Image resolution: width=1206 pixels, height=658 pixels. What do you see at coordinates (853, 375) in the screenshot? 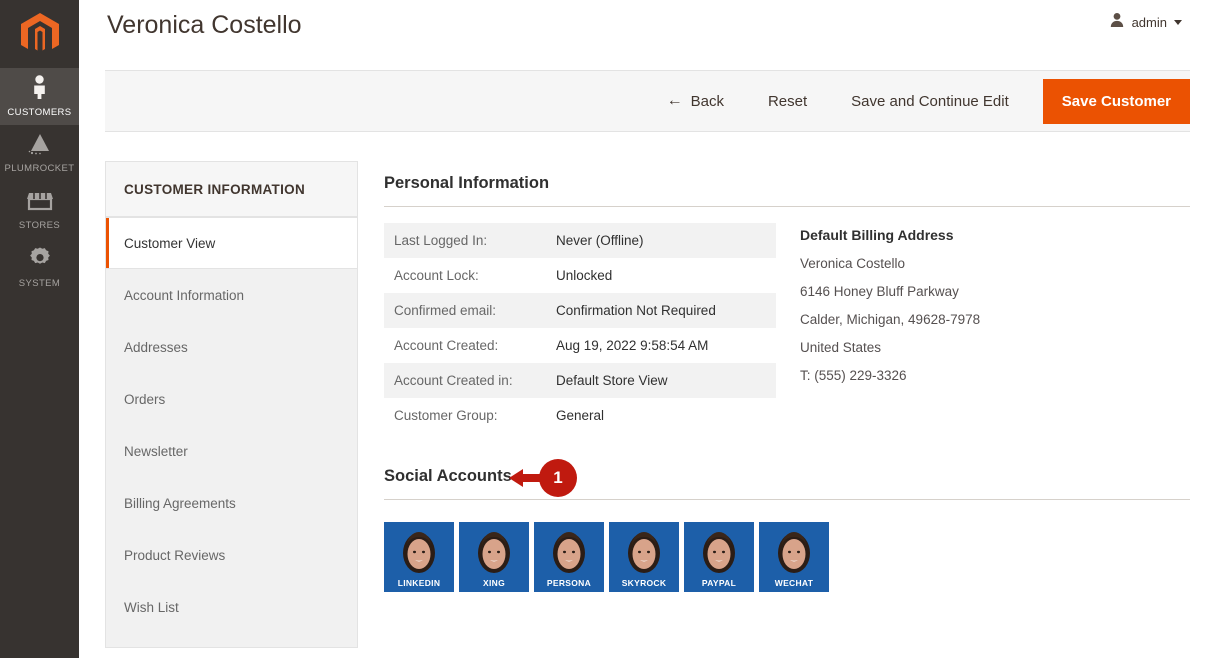
I see `address-line: T: (555) 229-3326` at bounding box center [853, 375].